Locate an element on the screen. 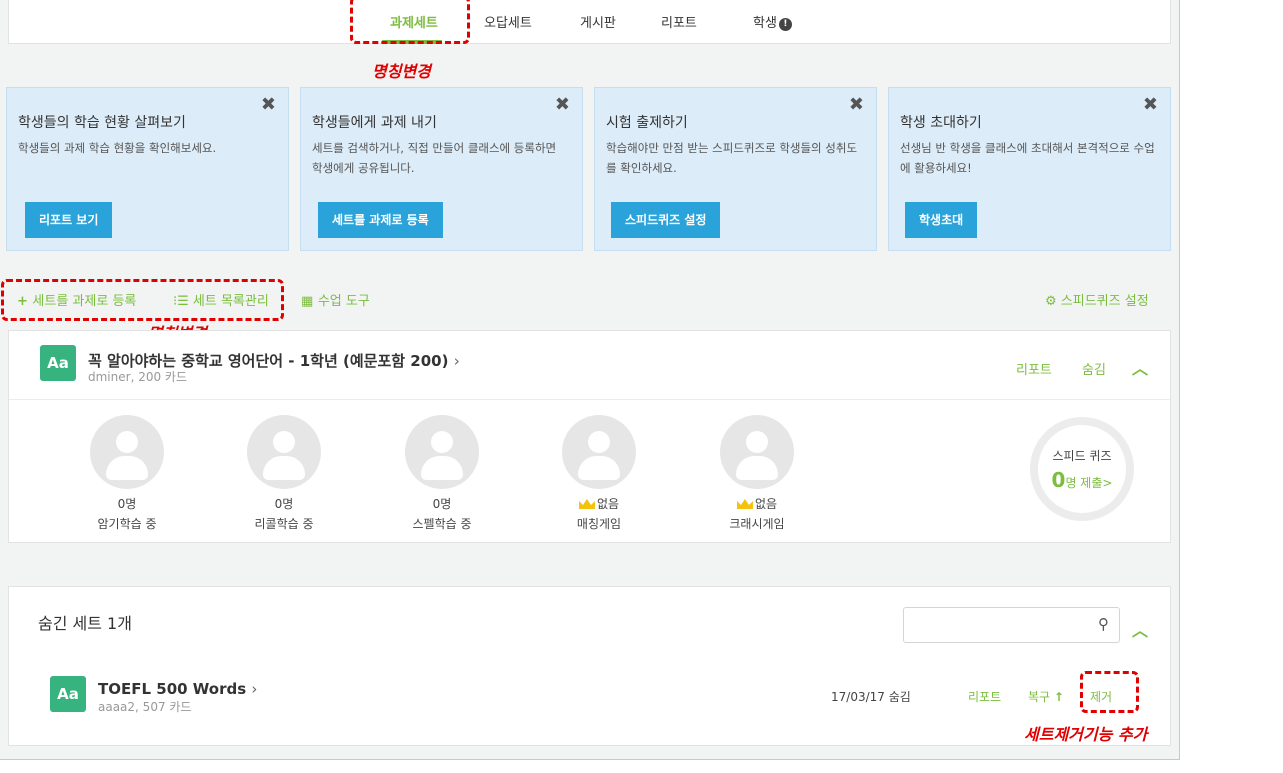 Image resolution: width=1283 pixels, height=773 pixels. arrow-up-icon: ↑ is located at coordinates (1058, 697).